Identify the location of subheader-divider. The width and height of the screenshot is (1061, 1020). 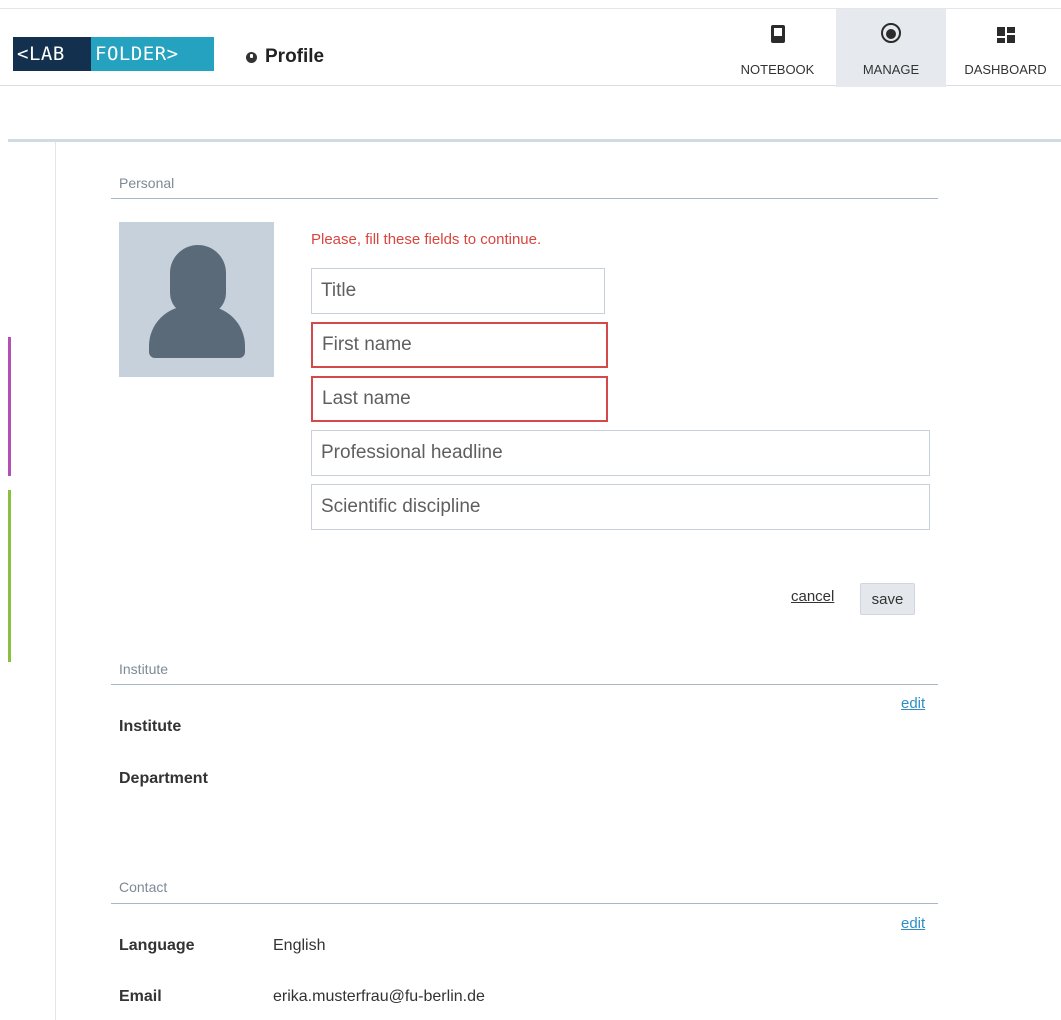
(534, 140).